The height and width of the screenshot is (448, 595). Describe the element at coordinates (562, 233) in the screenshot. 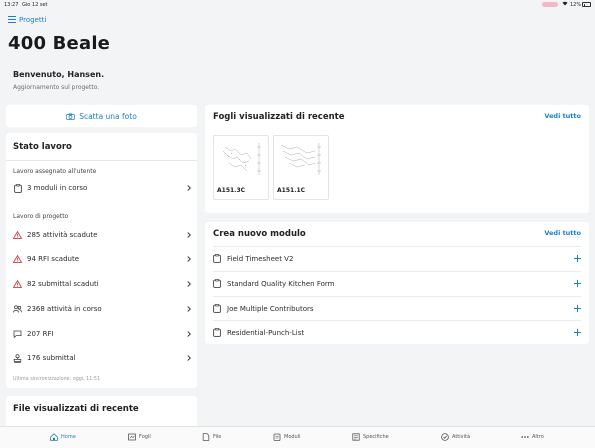

I see `new-form-see-all-link: Vedi tutto` at that location.